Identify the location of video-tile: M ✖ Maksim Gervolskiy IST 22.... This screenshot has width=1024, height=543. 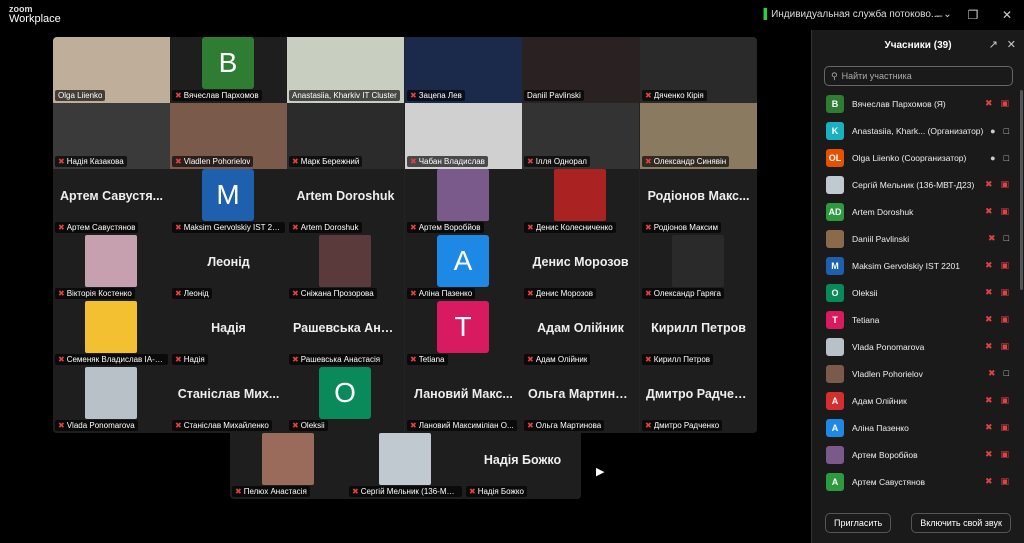
(228, 202).